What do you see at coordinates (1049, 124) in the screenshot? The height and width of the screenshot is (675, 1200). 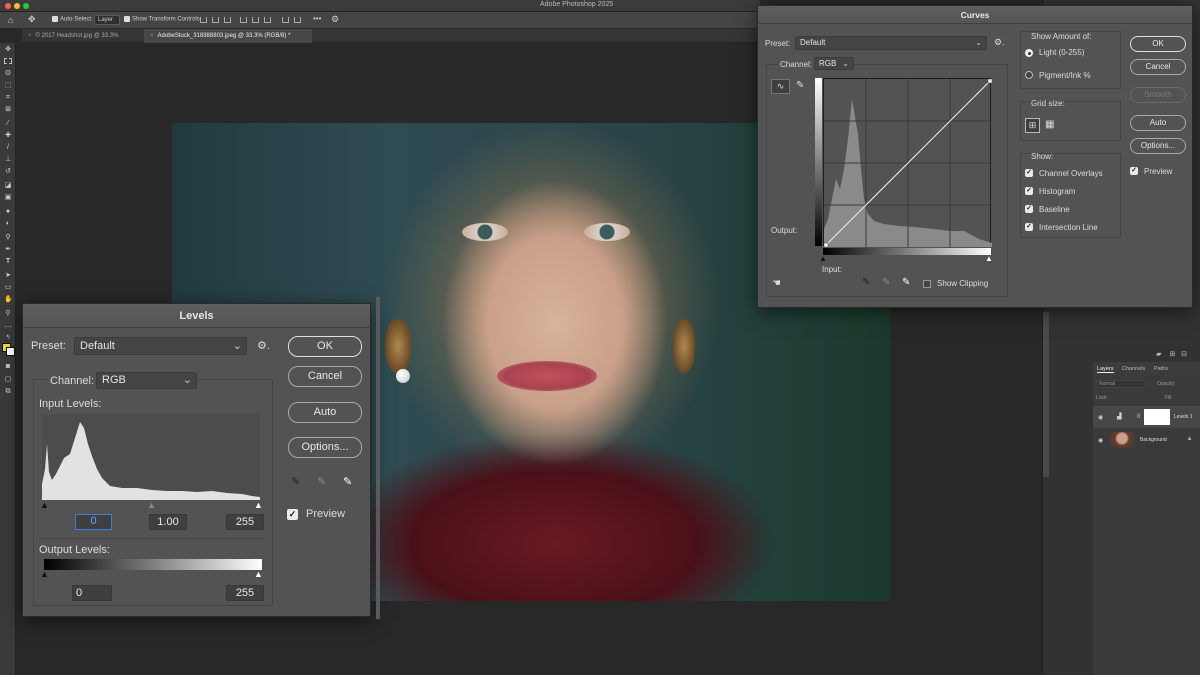 I see `detailed-grid-icon: ▦` at bounding box center [1049, 124].